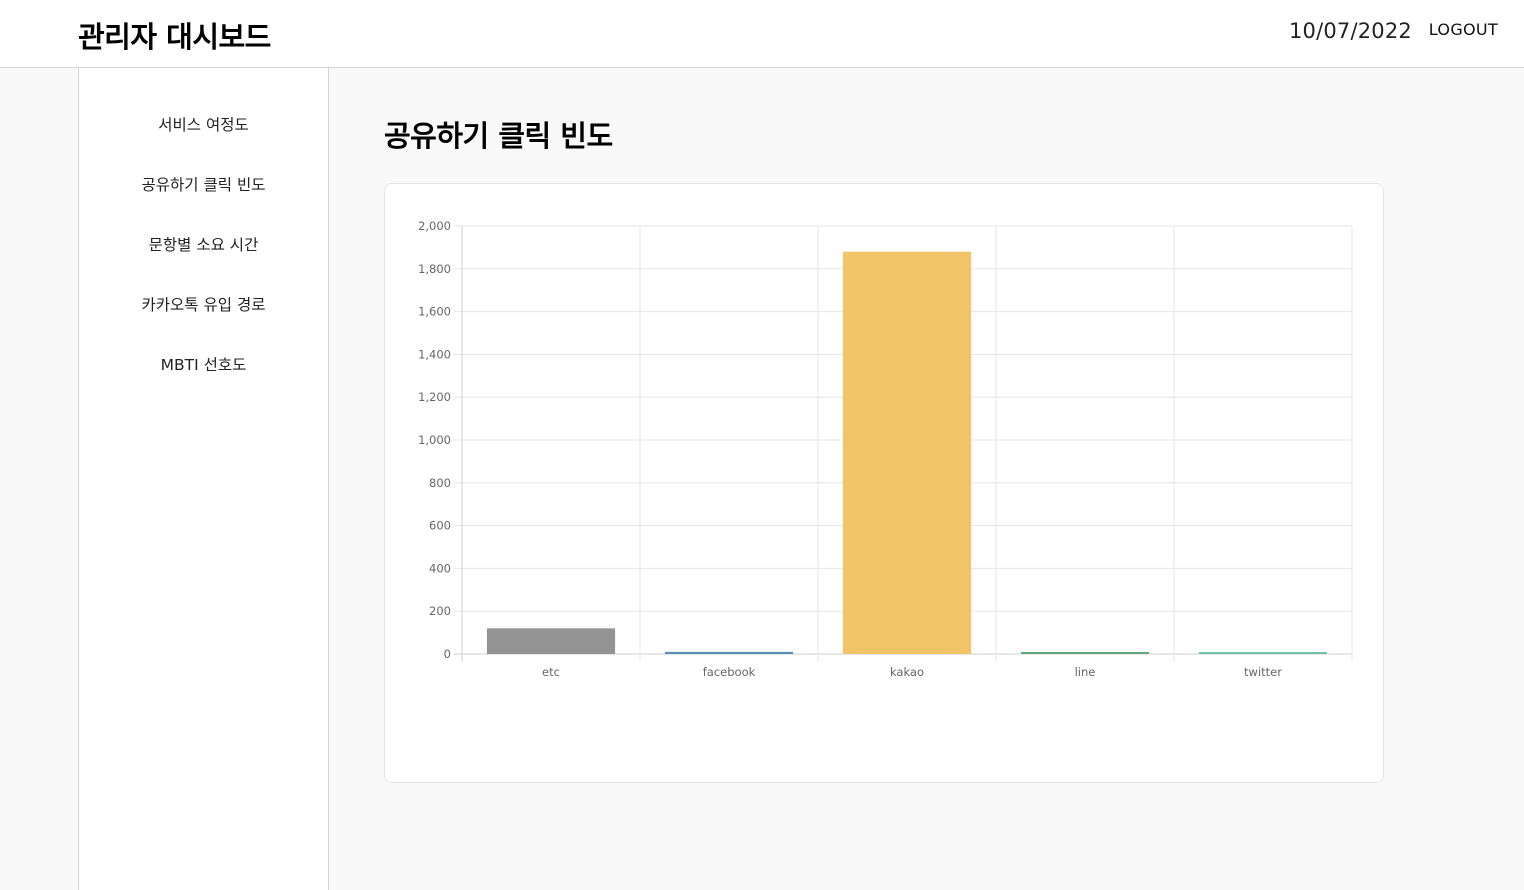  What do you see at coordinates (434, 312) in the screenshot?
I see `y-tick-label: 1,600` at bounding box center [434, 312].